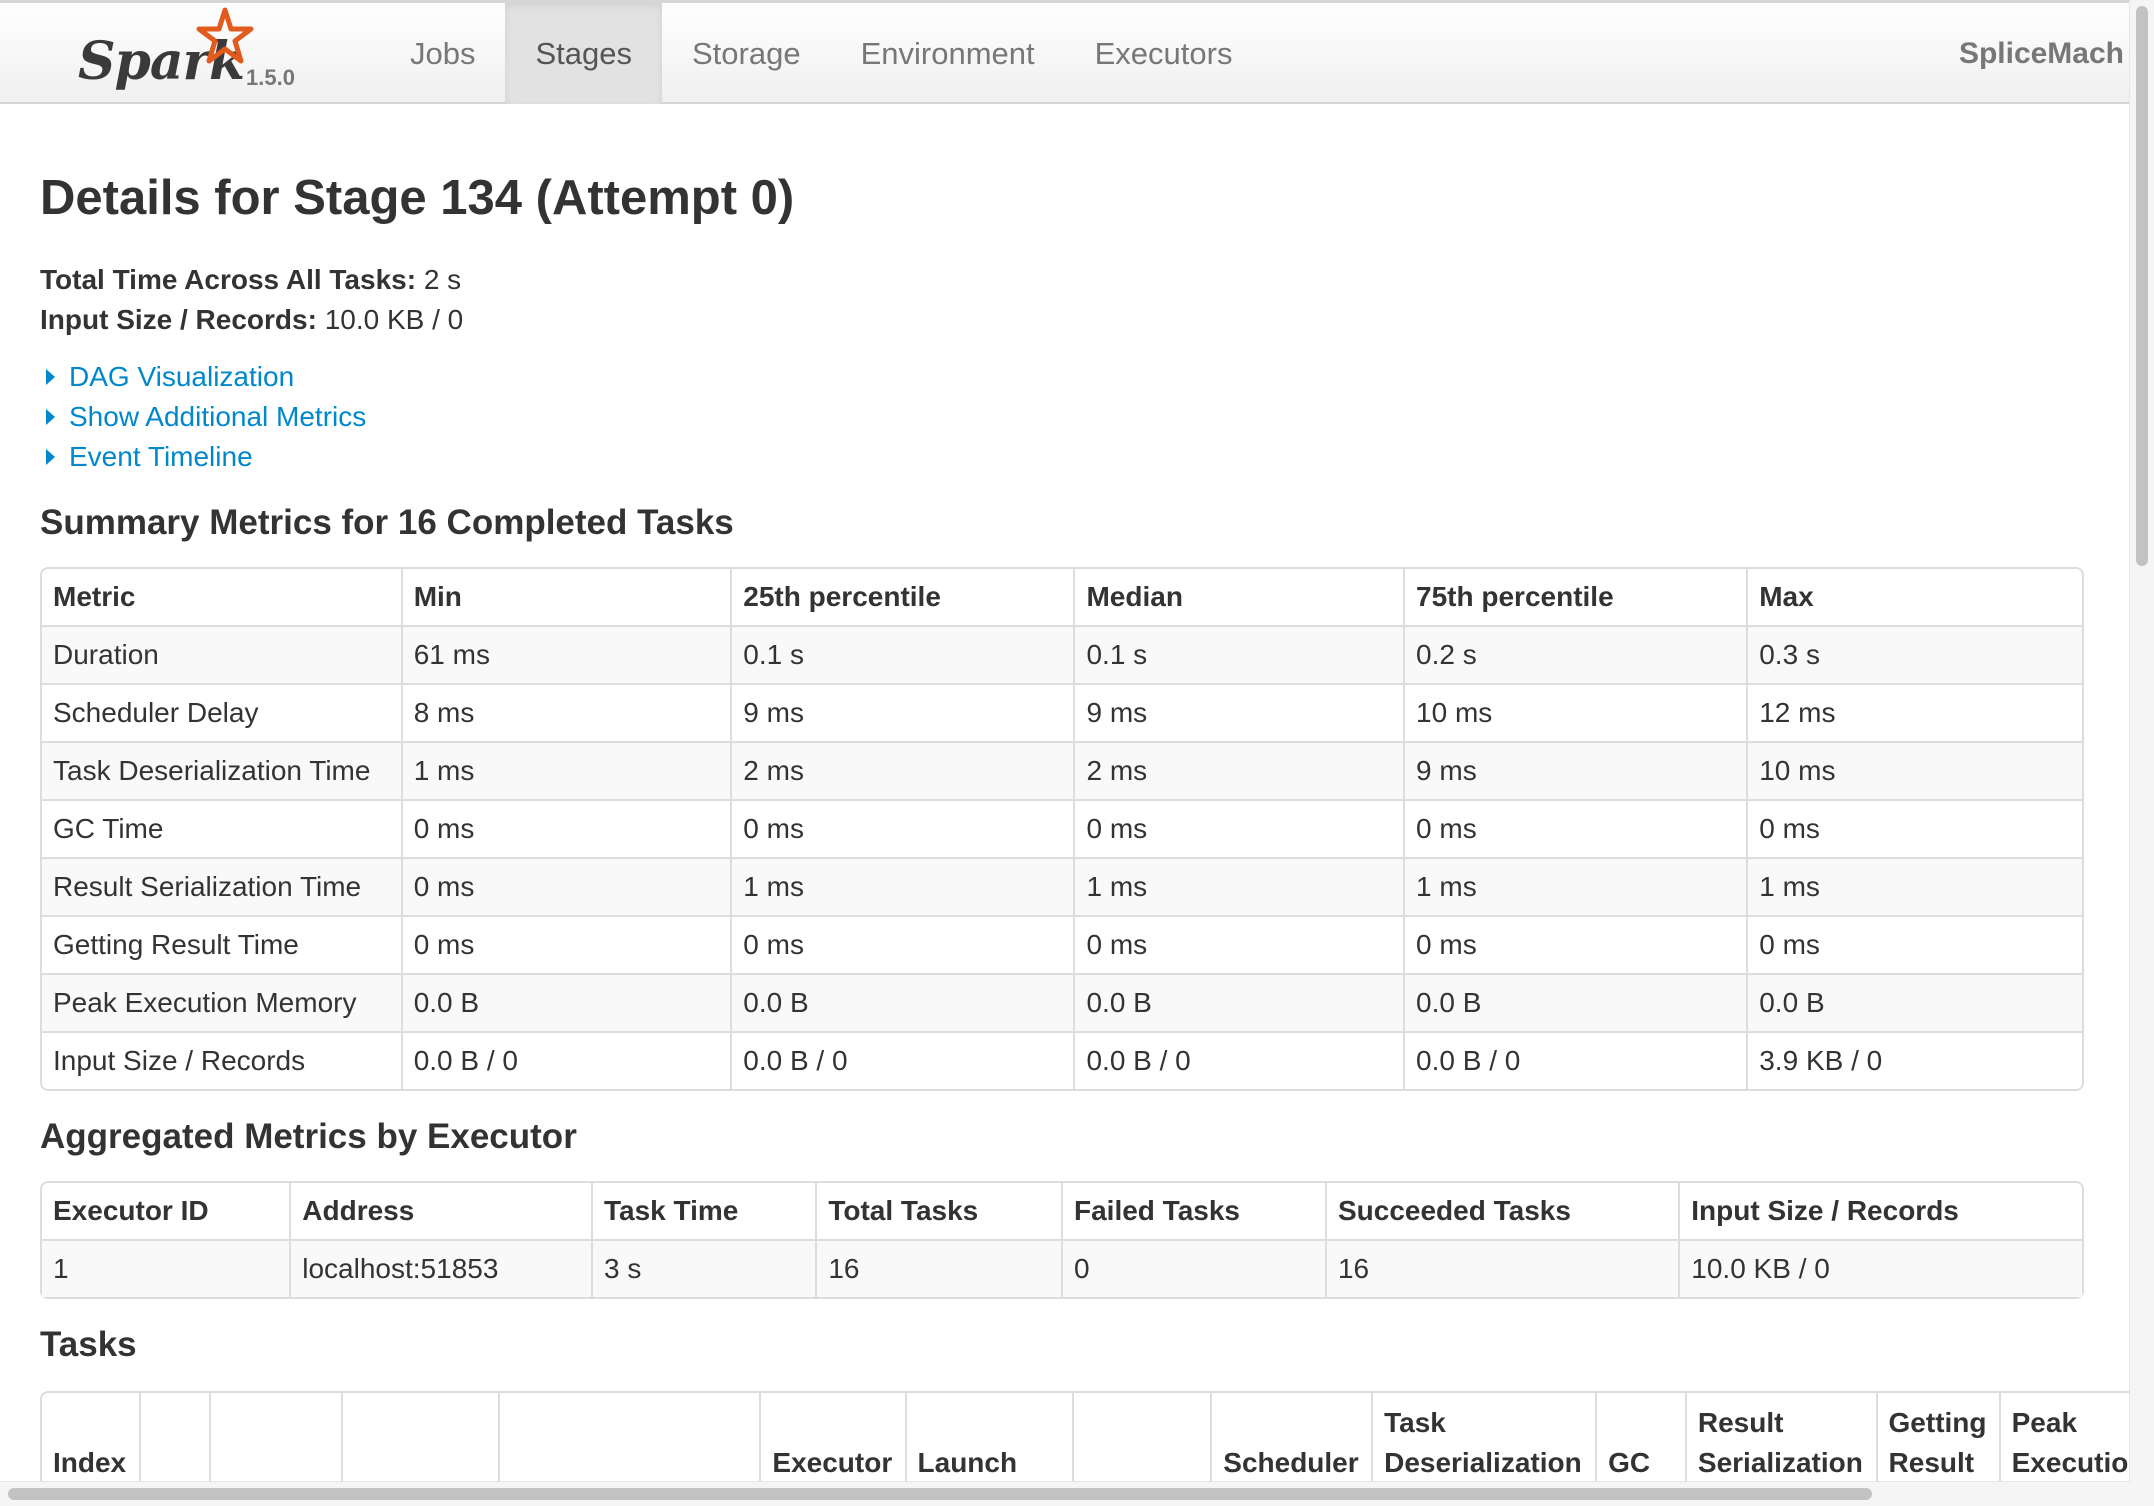  What do you see at coordinates (440, 1211) in the screenshot?
I see `column-header-address: Address` at bounding box center [440, 1211].